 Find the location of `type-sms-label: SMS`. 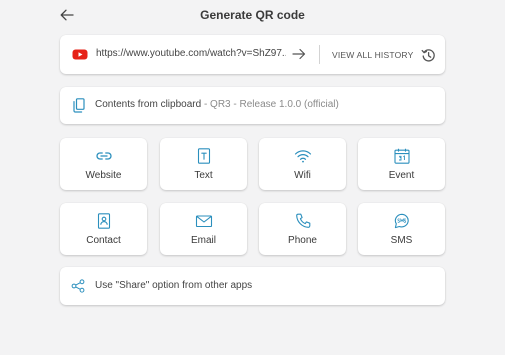

type-sms-label: SMS is located at coordinates (401, 240).